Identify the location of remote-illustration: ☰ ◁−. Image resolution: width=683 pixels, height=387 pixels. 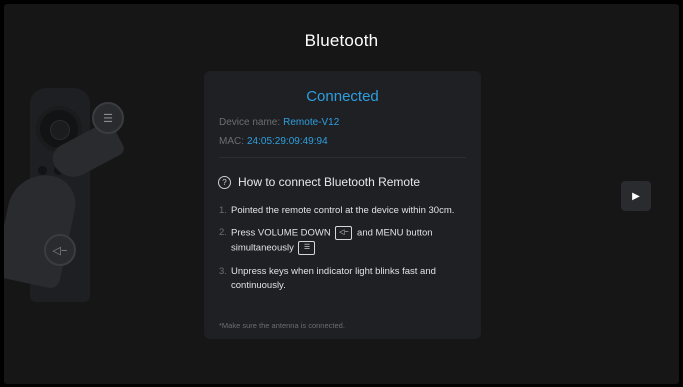
(79, 194).